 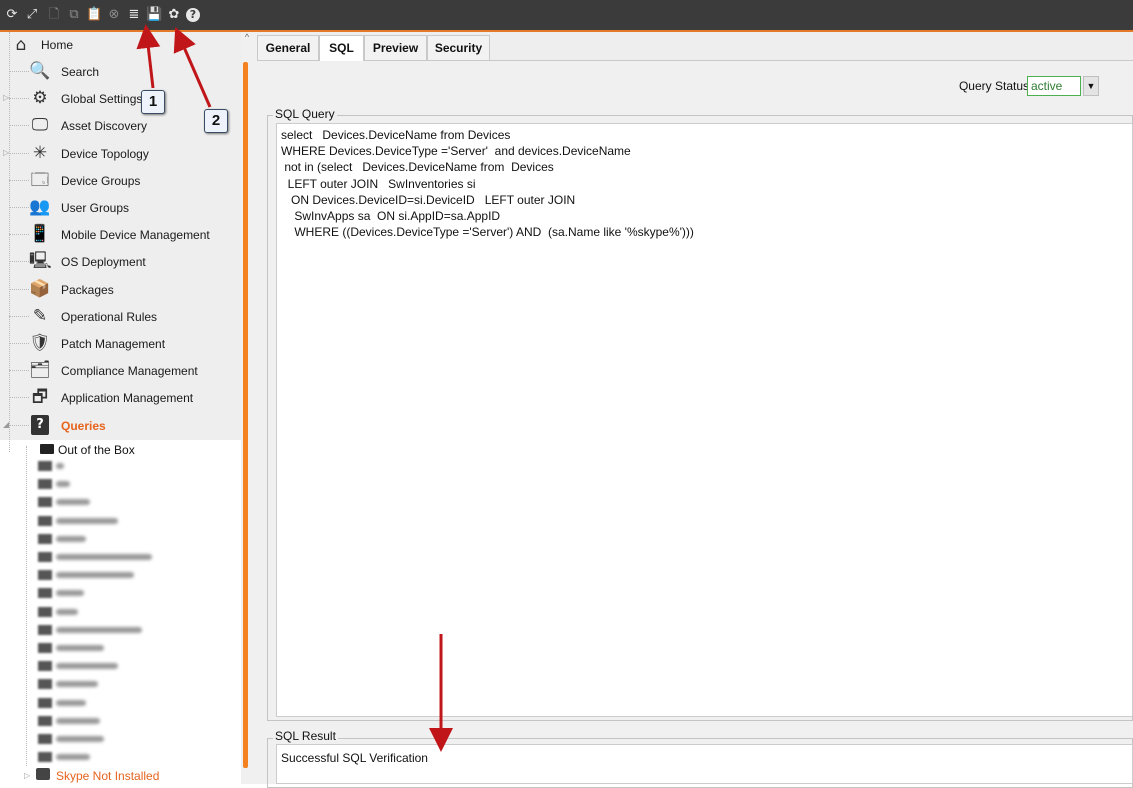 What do you see at coordinates (120, 289) in the screenshot?
I see `sidebar-item-packages: 📦 Packages` at bounding box center [120, 289].